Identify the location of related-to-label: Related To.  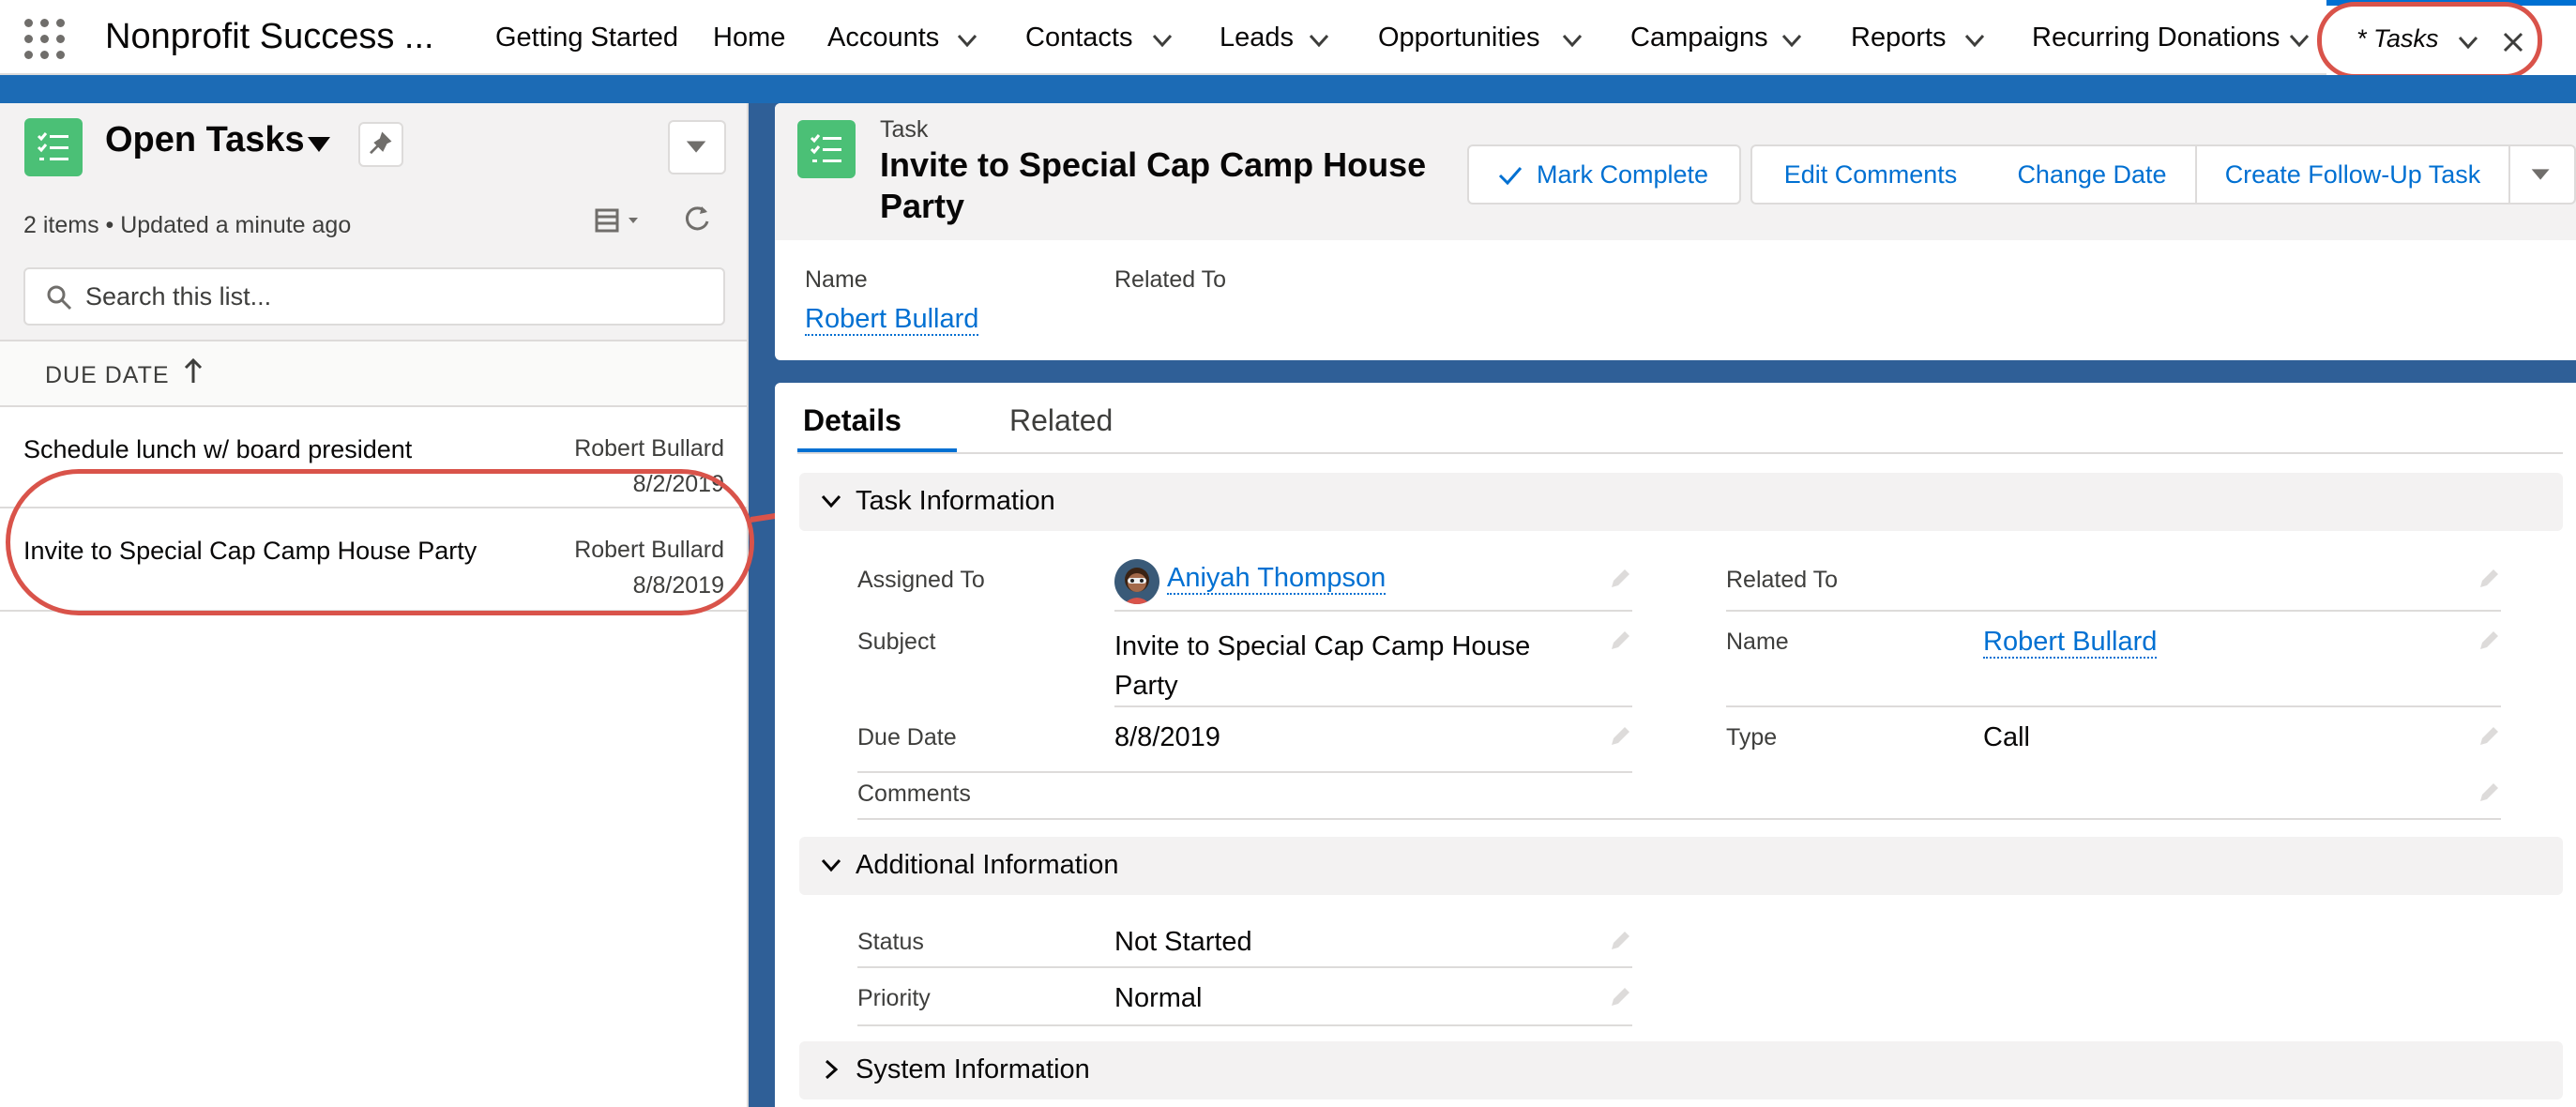
(1782, 580).